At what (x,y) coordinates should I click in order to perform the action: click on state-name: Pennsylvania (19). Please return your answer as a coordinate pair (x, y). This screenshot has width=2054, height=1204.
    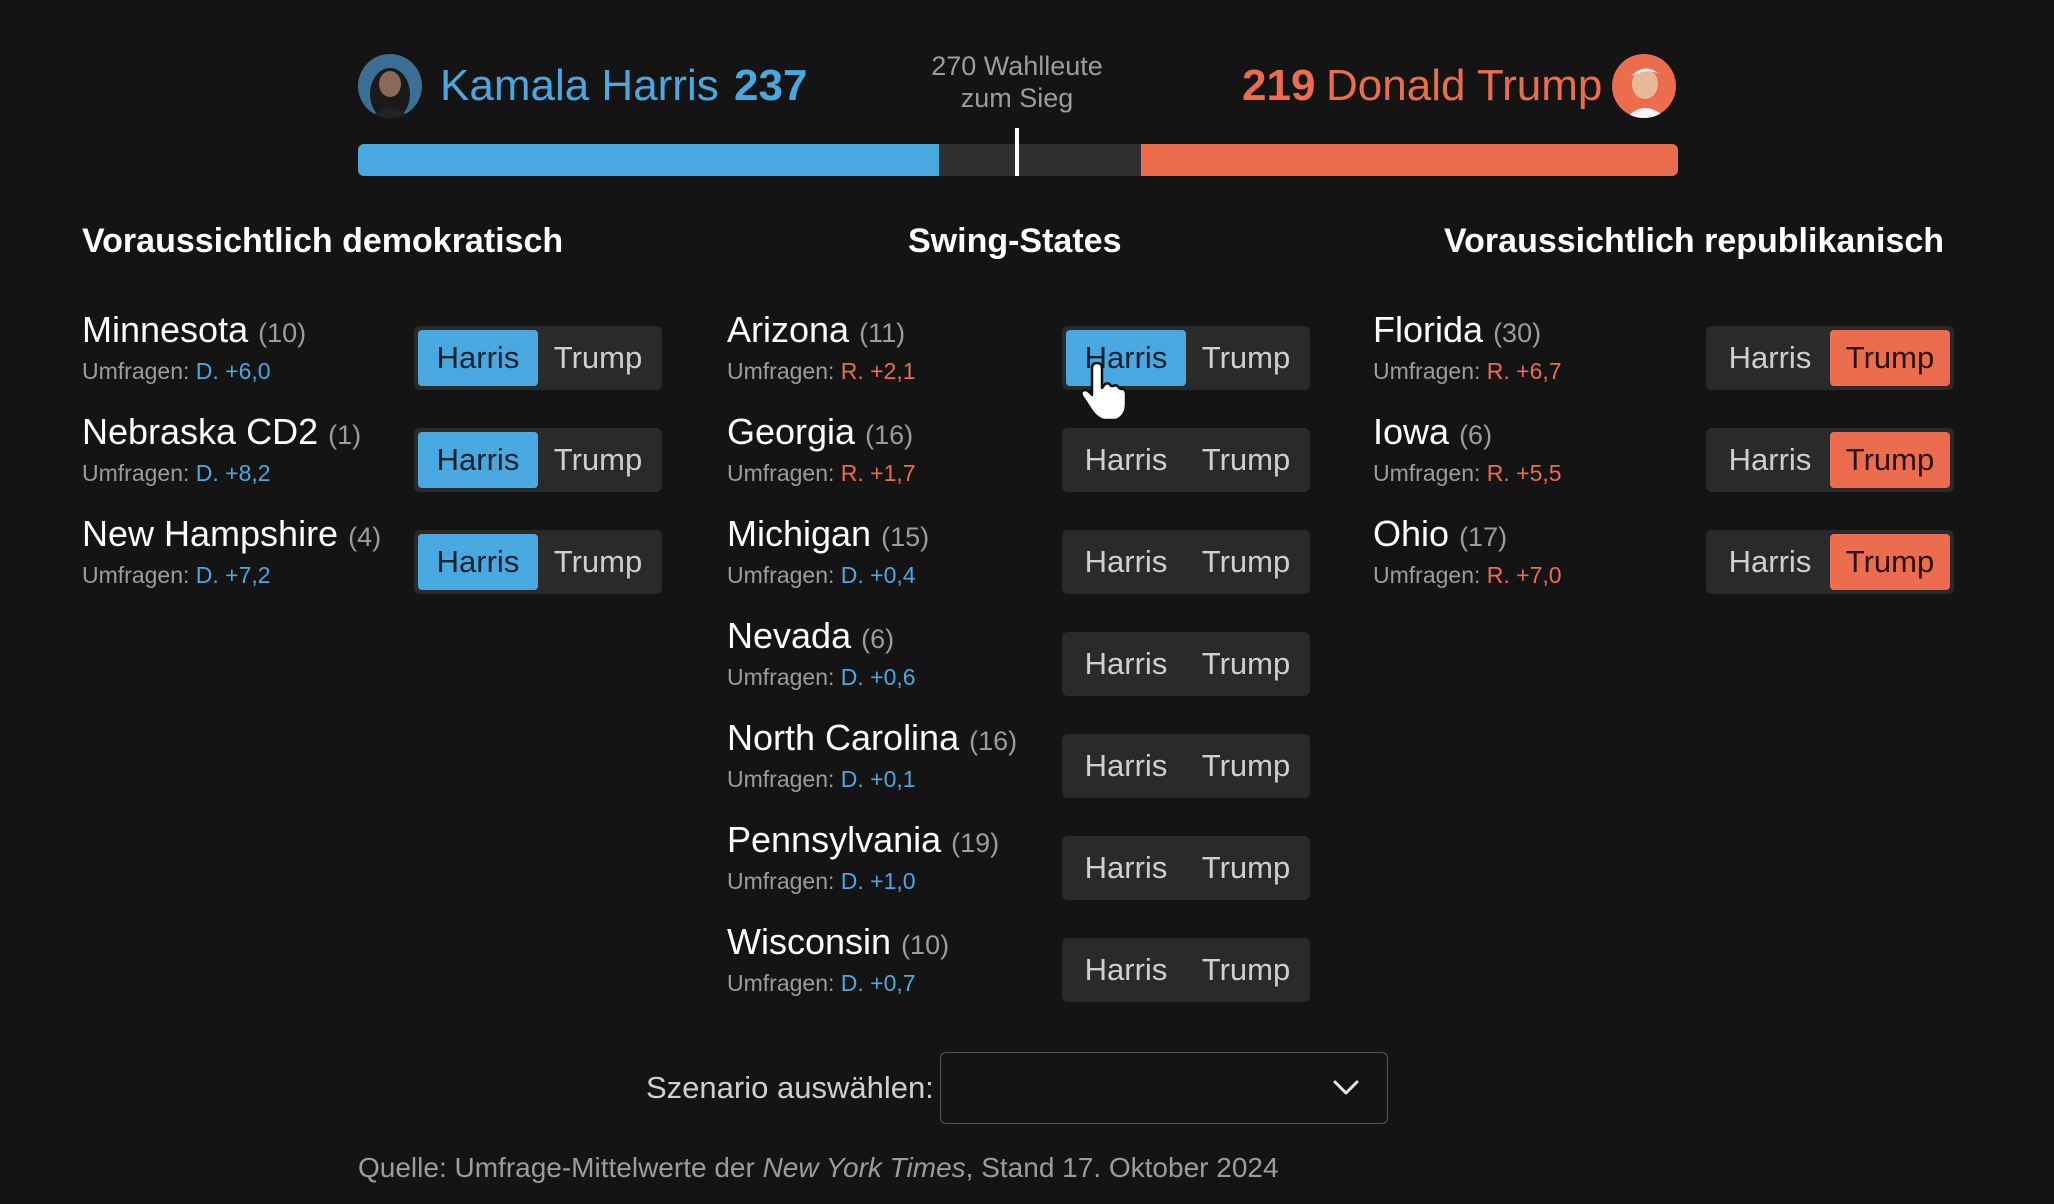
    Looking at the image, I should click on (863, 840).